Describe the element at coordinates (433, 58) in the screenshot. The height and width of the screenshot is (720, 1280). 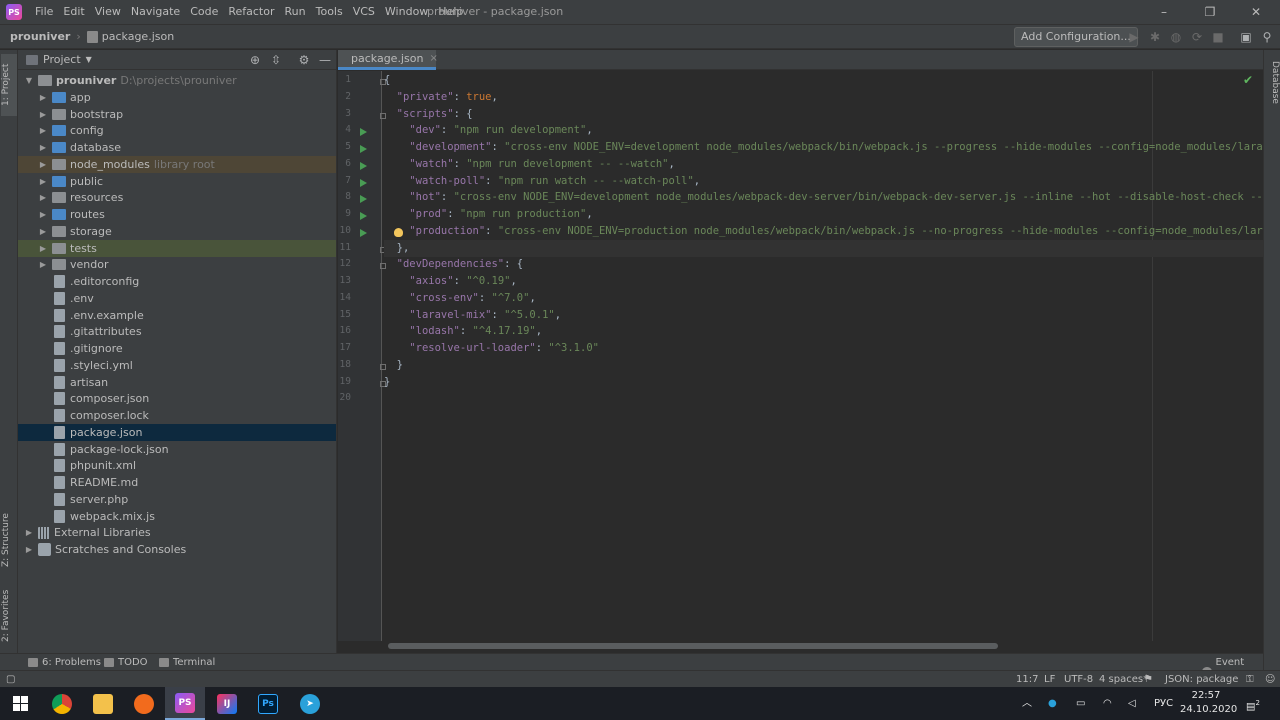
I see `close-tab-icon: ×` at that location.